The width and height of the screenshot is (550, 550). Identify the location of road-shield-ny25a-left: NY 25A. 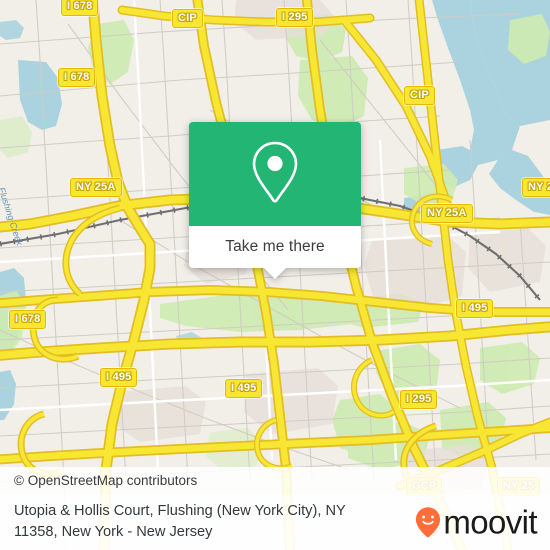
(96, 187).